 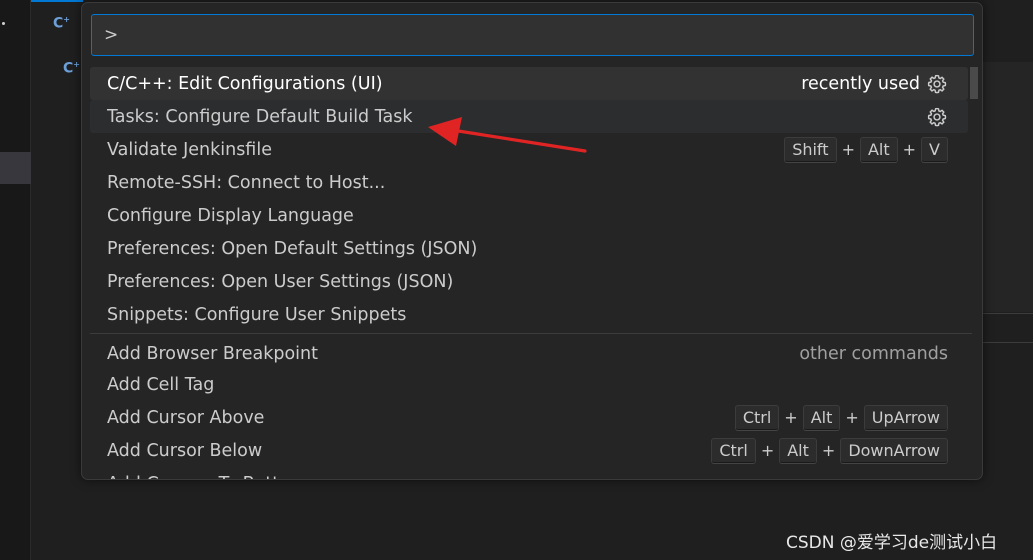 I want to click on activity-bar, so click(x=15, y=280).